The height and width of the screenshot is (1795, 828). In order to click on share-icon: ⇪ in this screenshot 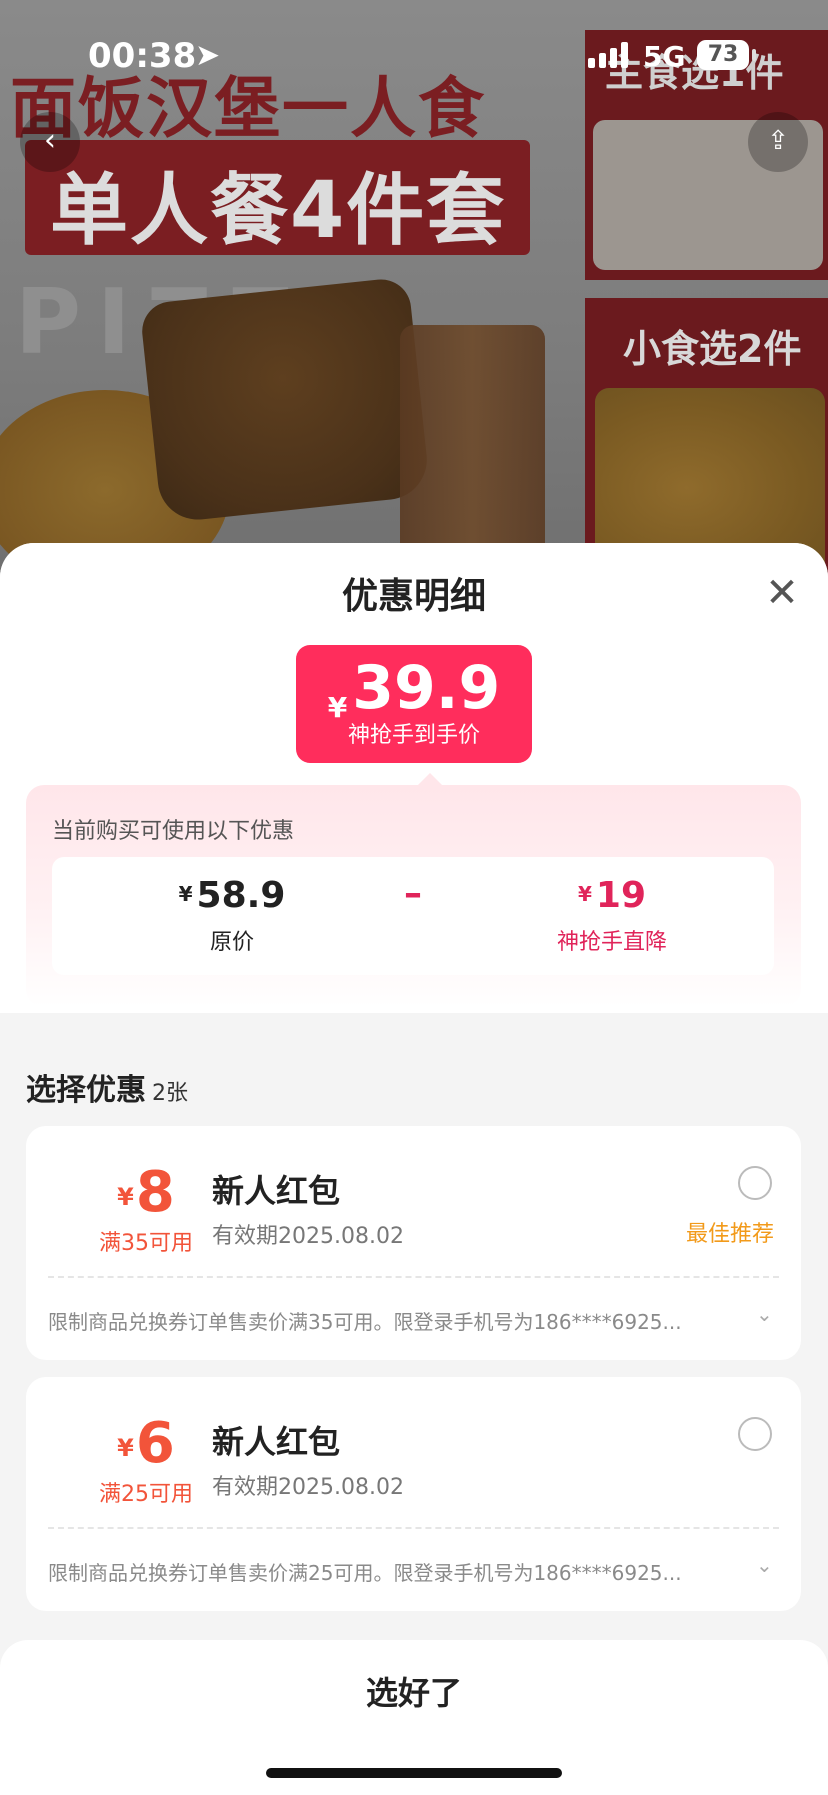, I will do `click(778, 141)`.